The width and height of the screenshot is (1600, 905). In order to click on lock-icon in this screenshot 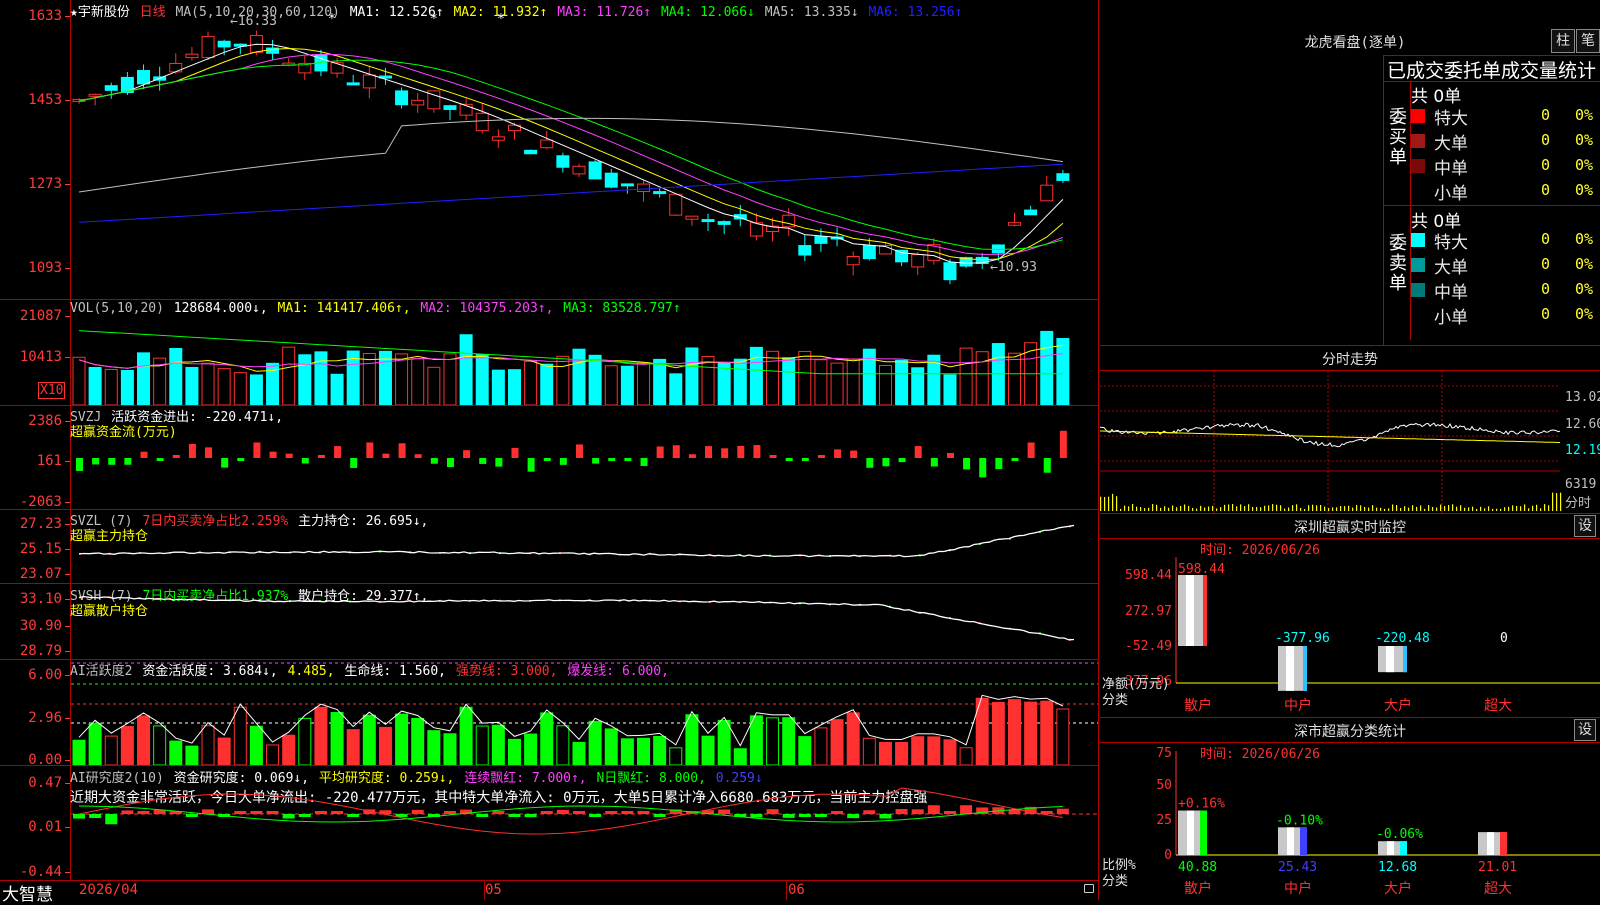, I will do `click(1089, 888)`.